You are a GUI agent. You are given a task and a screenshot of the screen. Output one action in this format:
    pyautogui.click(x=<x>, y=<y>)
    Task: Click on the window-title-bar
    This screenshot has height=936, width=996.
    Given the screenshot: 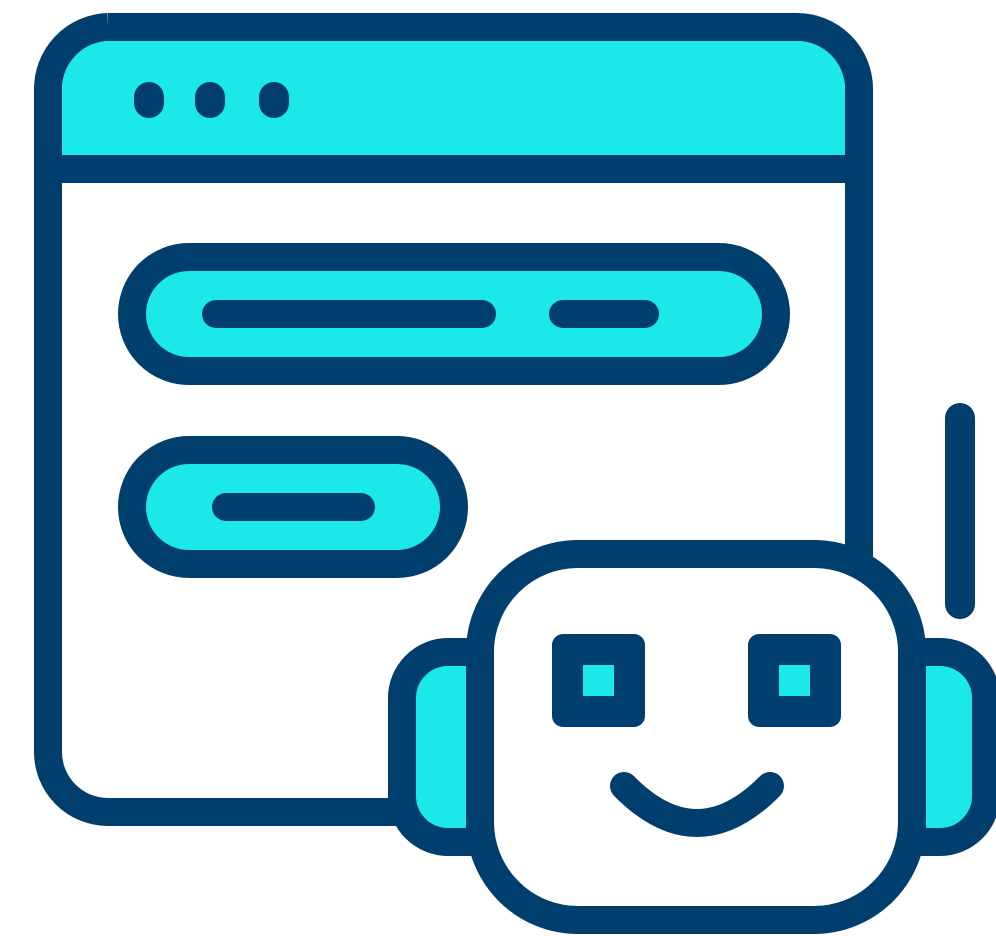 What is the action you would take?
    pyautogui.click(x=453, y=98)
    